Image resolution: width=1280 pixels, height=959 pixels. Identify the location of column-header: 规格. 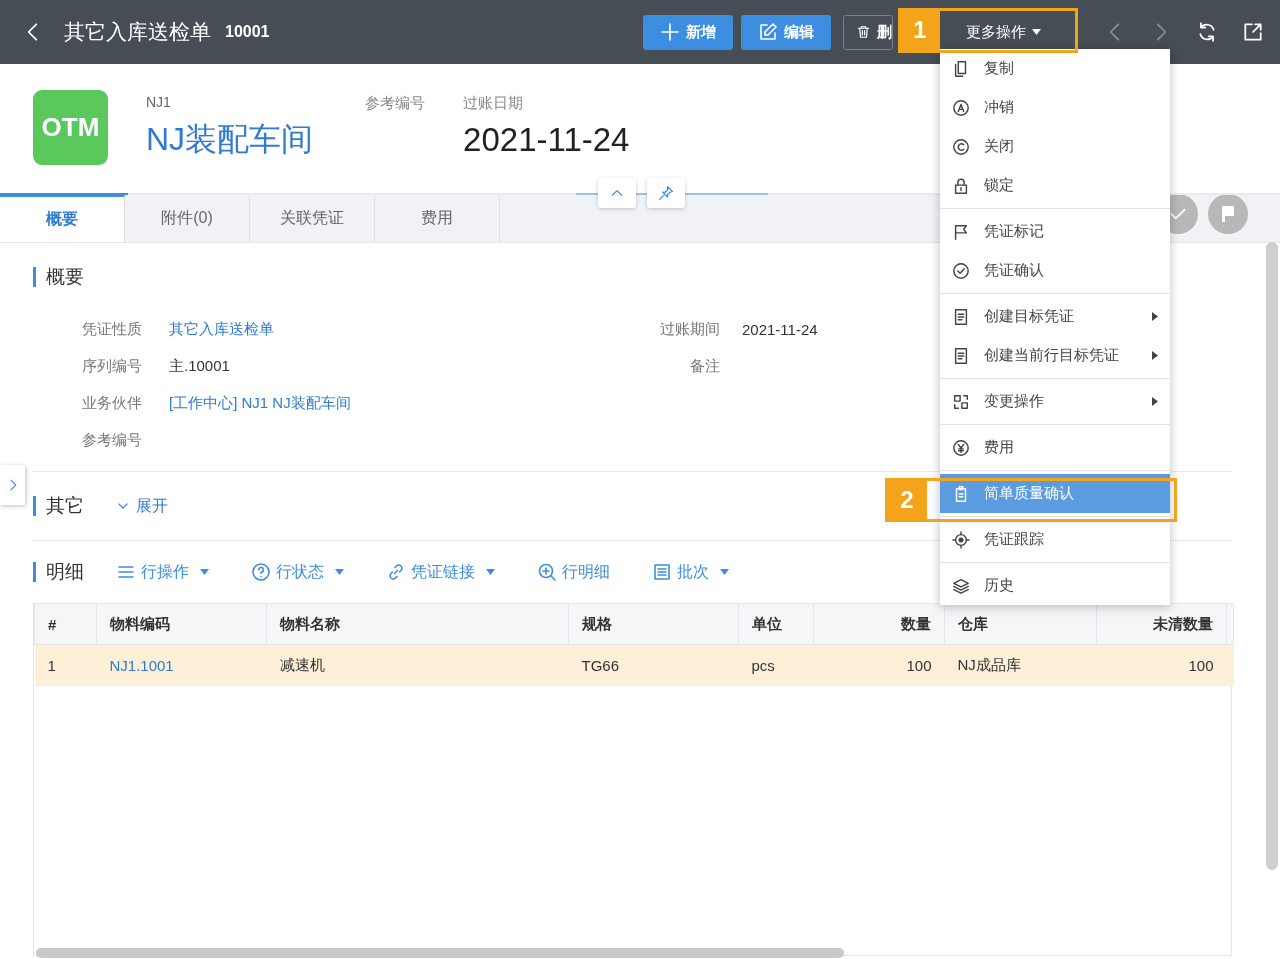
(653, 624).